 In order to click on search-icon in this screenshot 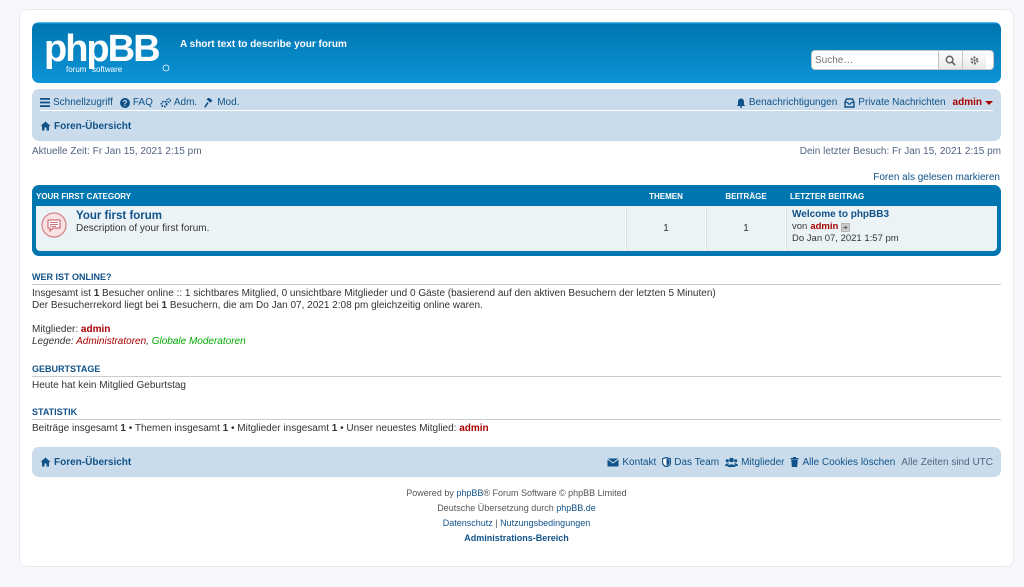, I will do `click(950, 60)`.